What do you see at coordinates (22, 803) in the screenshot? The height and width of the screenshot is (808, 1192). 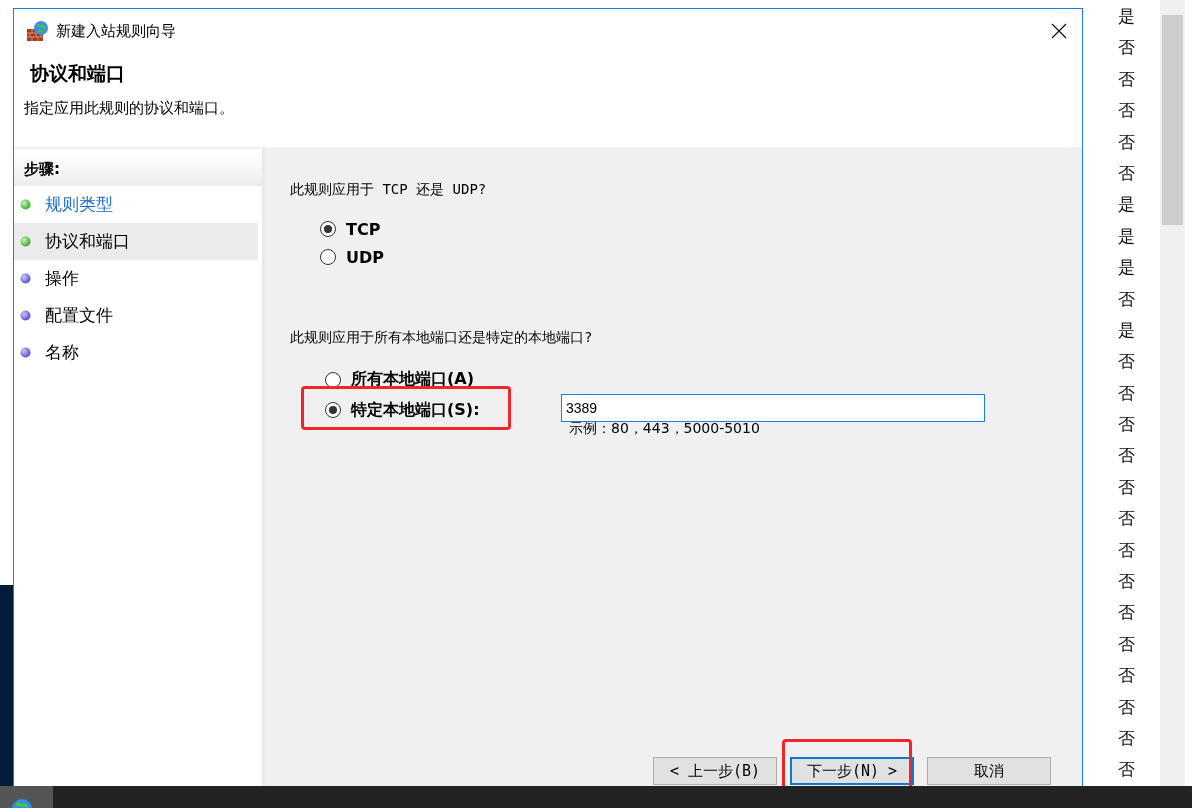 I see `globe-icon` at bounding box center [22, 803].